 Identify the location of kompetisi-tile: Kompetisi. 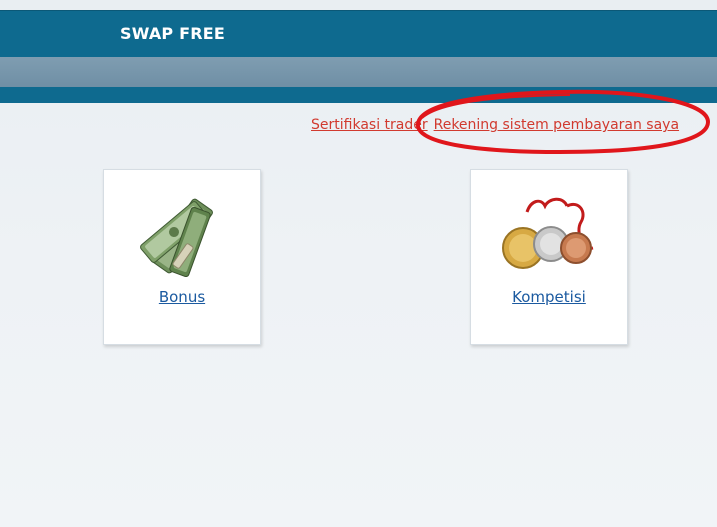
(549, 257).